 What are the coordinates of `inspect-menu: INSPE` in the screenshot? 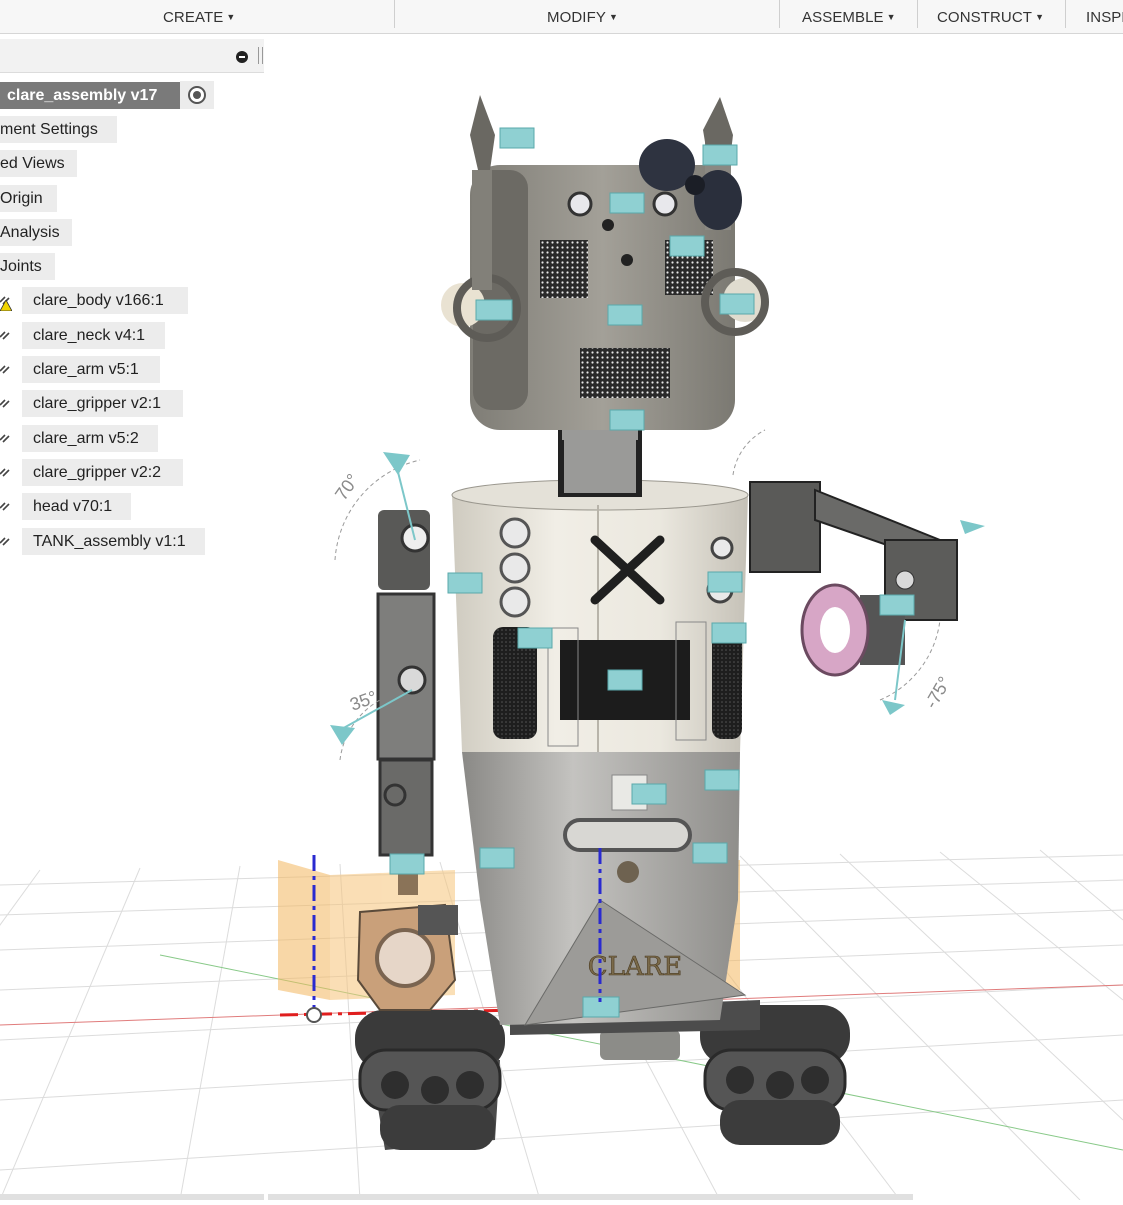 It's located at (1104, 16).